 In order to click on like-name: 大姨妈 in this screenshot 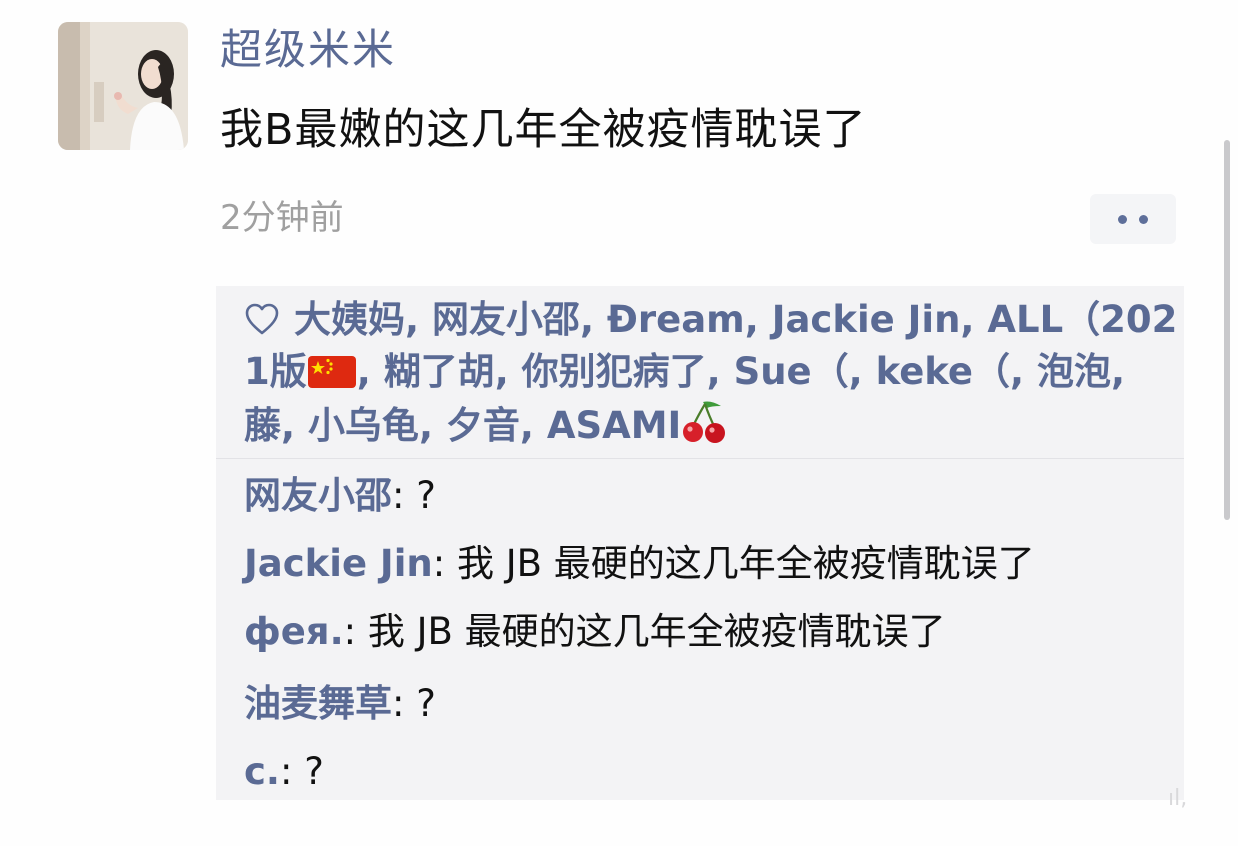, I will do `click(349, 319)`.